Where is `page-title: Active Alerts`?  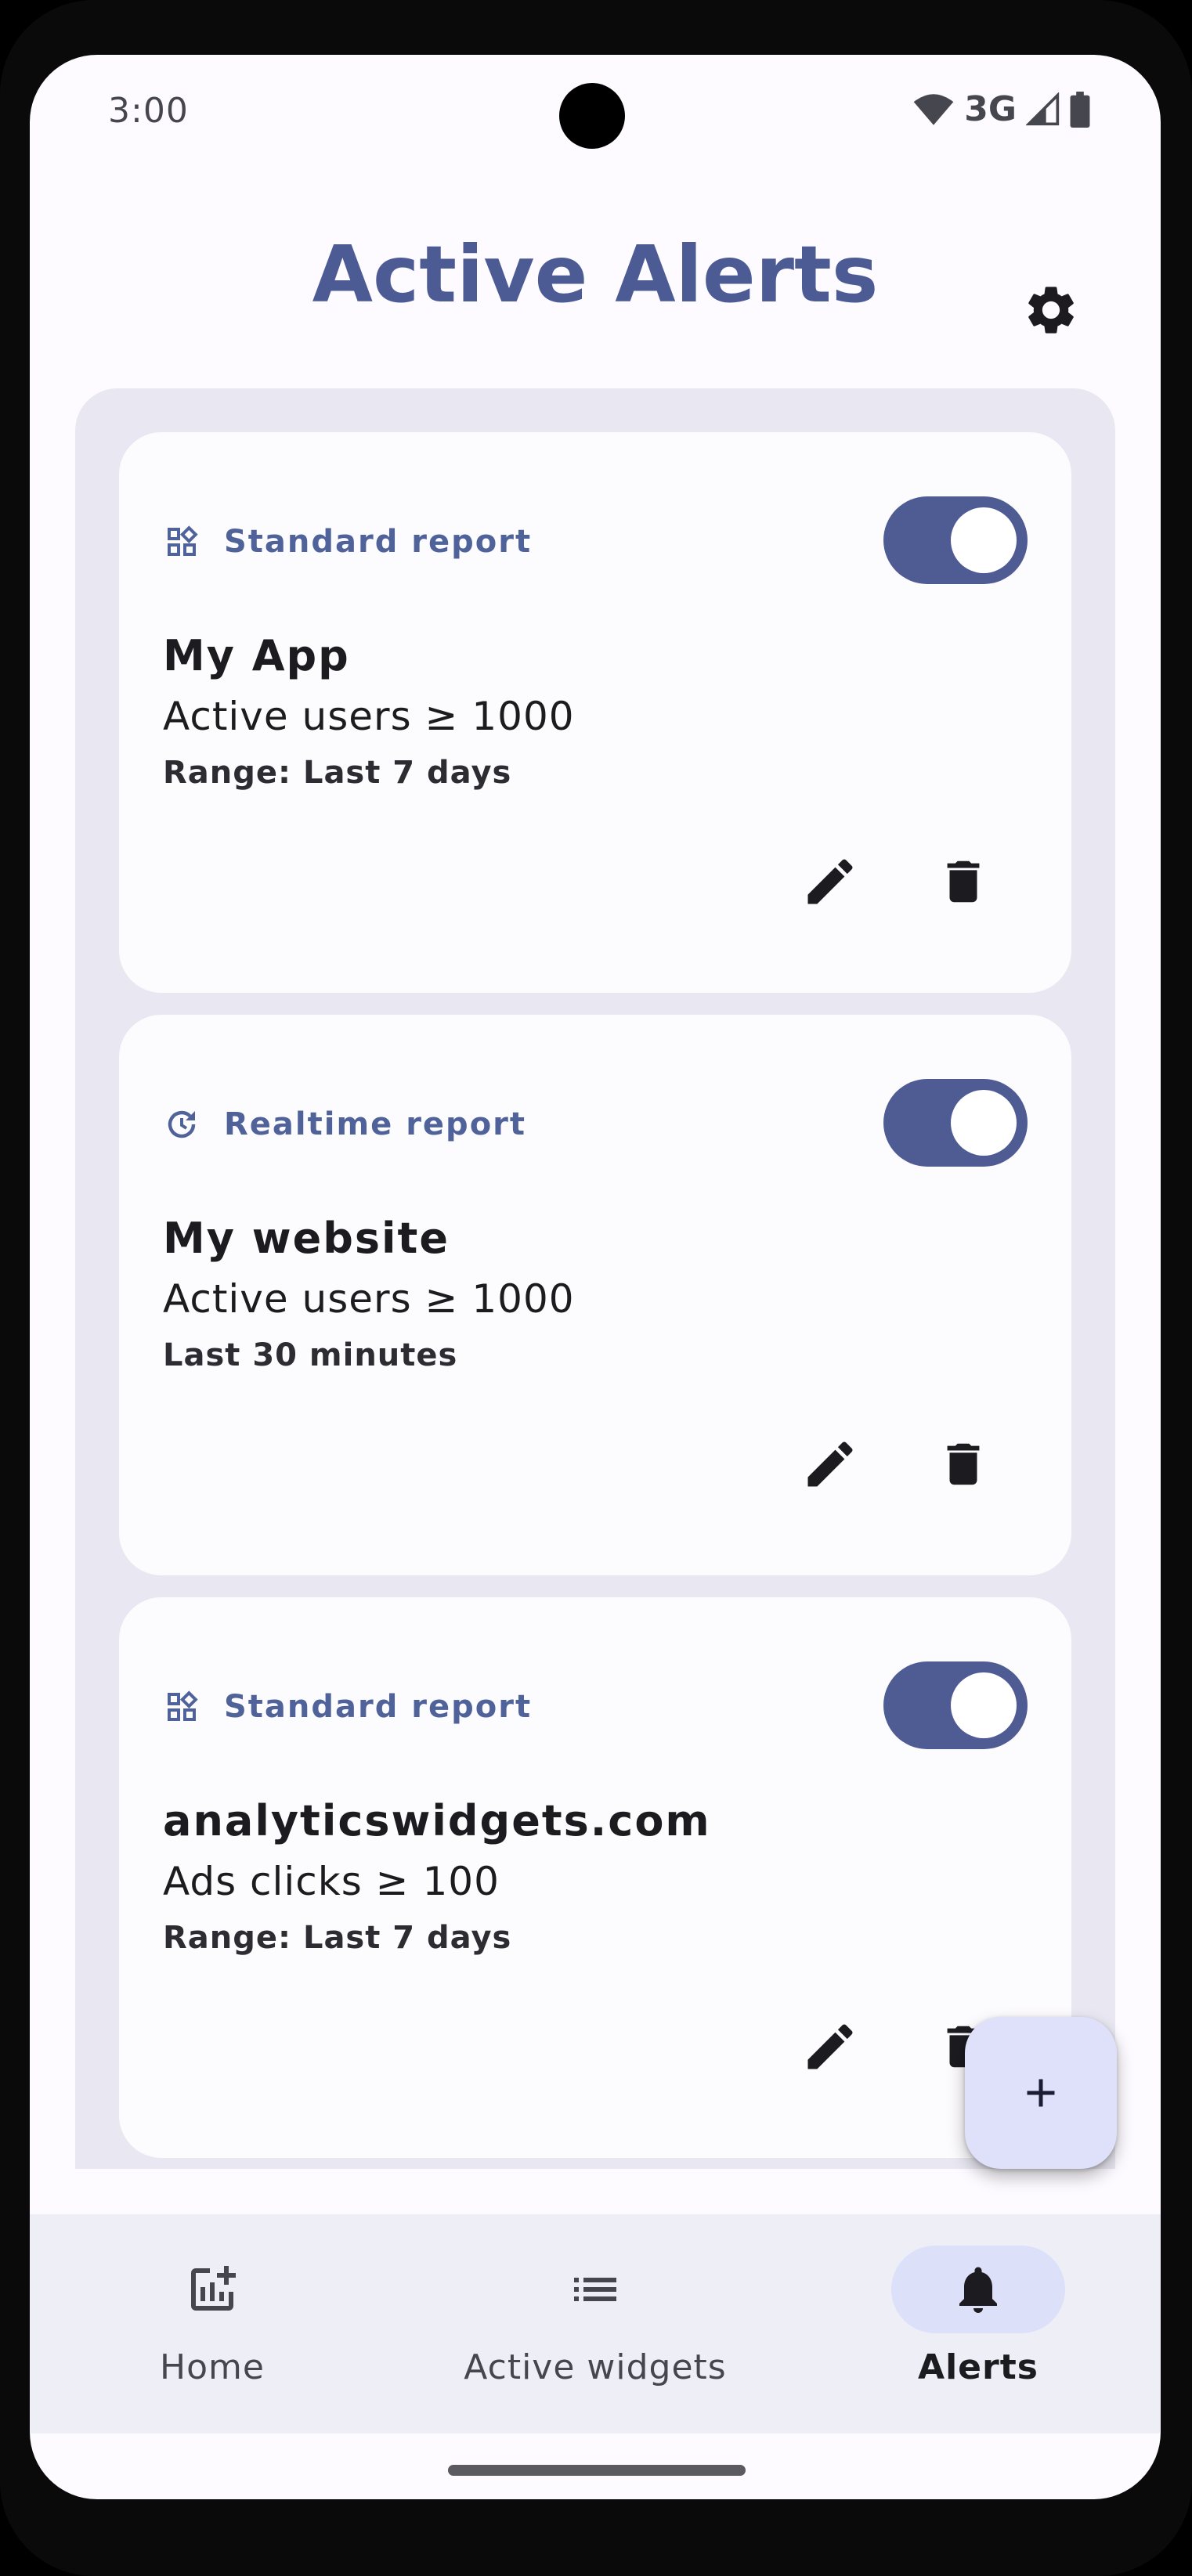 page-title: Active Alerts is located at coordinates (595, 274).